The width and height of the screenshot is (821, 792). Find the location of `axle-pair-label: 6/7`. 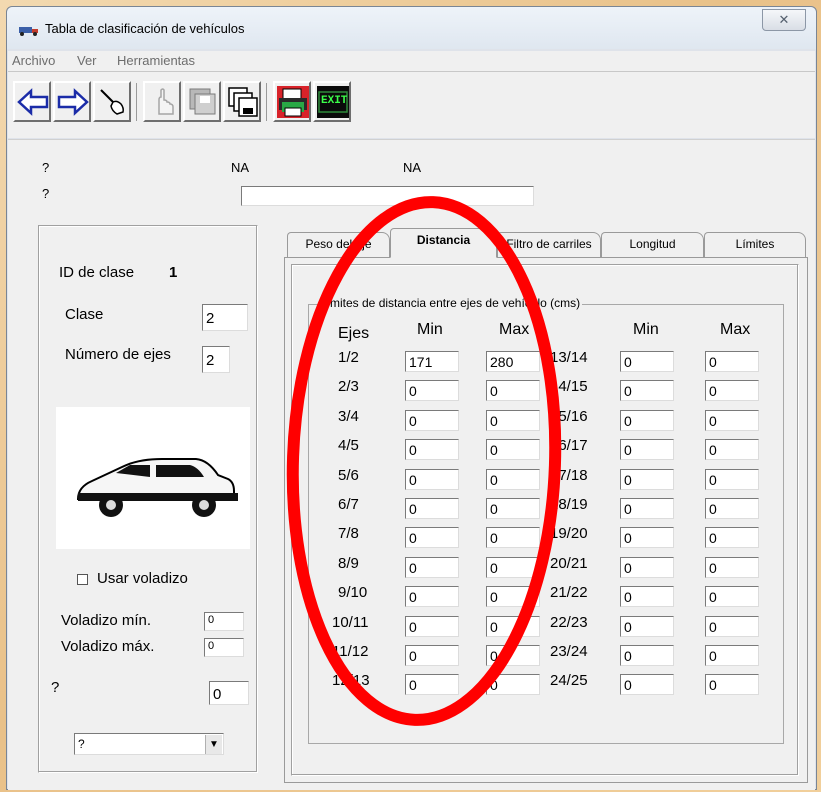

axle-pair-label: 6/7 is located at coordinates (348, 504).